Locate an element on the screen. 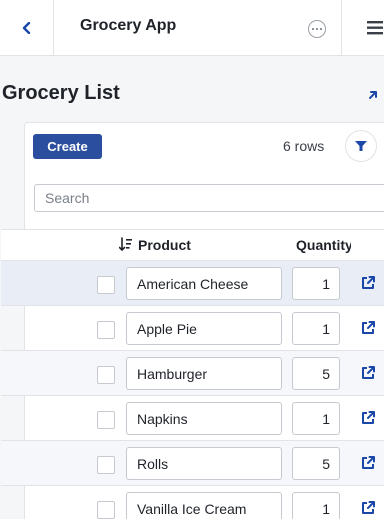 The width and height of the screenshot is (384, 519). menu-divider is located at coordinates (341, 27).